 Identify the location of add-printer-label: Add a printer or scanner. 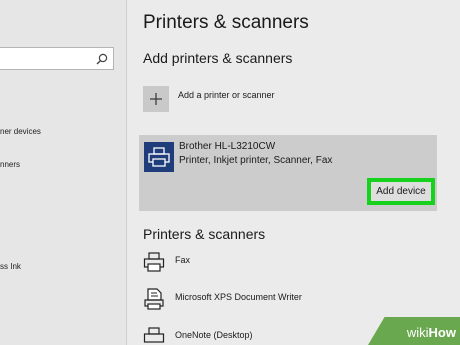
(226, 95).